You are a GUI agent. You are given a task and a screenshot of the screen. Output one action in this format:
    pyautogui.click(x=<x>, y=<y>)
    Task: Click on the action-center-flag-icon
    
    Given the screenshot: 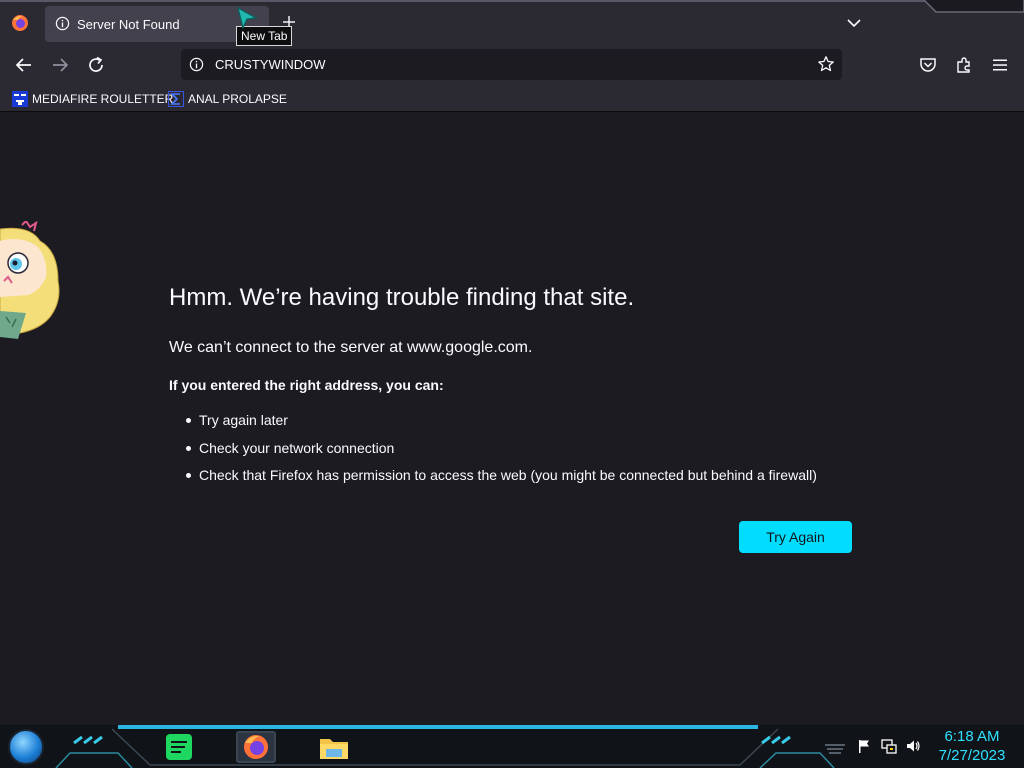 What is the action you would take?
    pyautogui.click(x=864, y=746)
    